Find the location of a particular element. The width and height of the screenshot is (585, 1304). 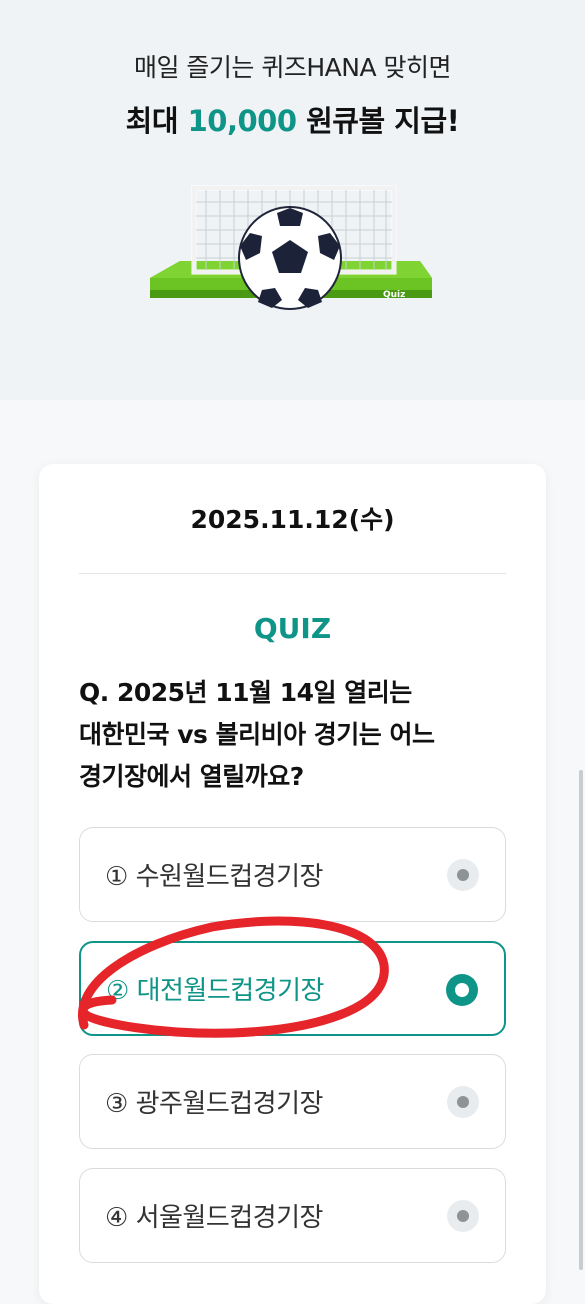

soccer-ball-goal-illustration: Quiz is located at coordinates (291, 247).